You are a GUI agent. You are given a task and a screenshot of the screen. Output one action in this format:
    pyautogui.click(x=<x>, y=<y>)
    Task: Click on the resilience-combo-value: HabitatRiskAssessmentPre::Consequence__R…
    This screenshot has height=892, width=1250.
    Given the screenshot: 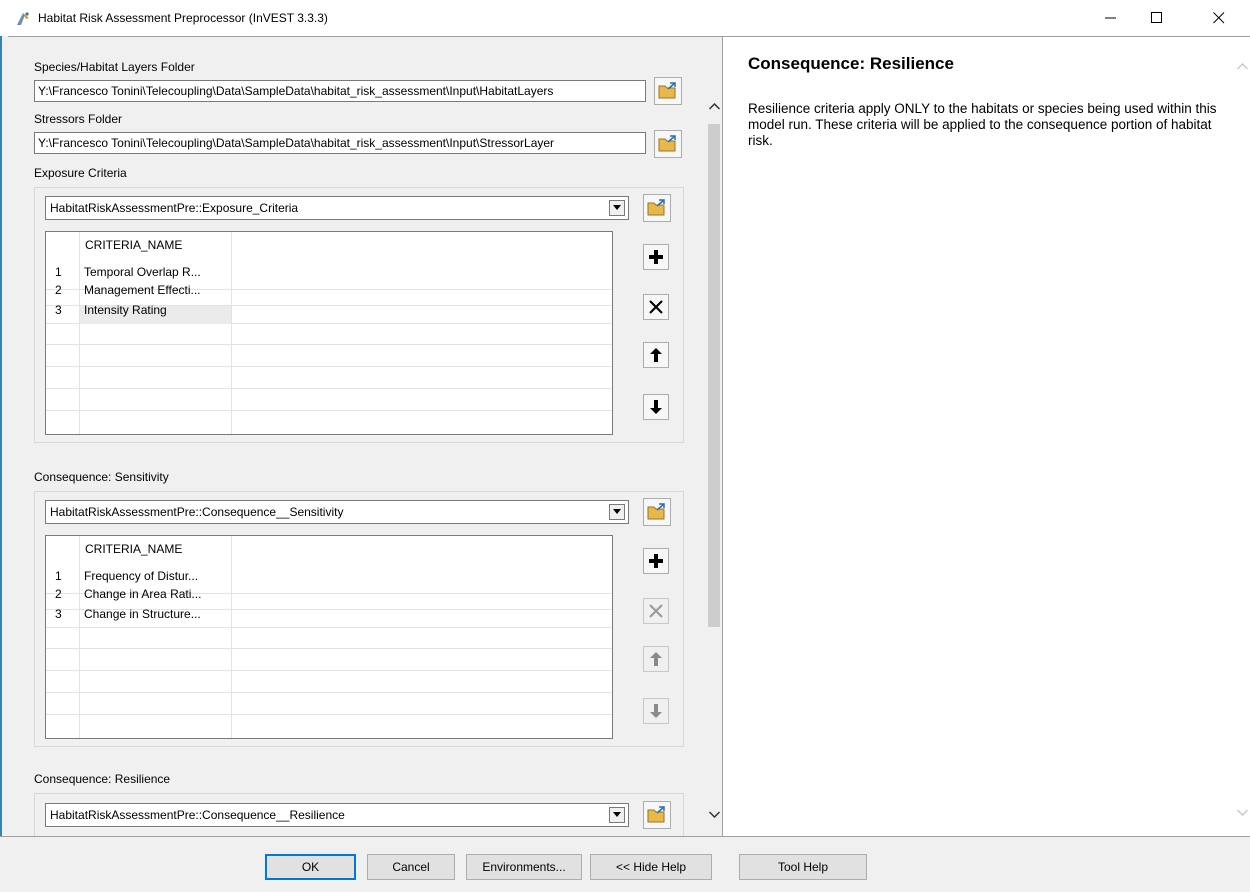 What is the action you would take?
    pyautogui.click(x=197, y=815)
    